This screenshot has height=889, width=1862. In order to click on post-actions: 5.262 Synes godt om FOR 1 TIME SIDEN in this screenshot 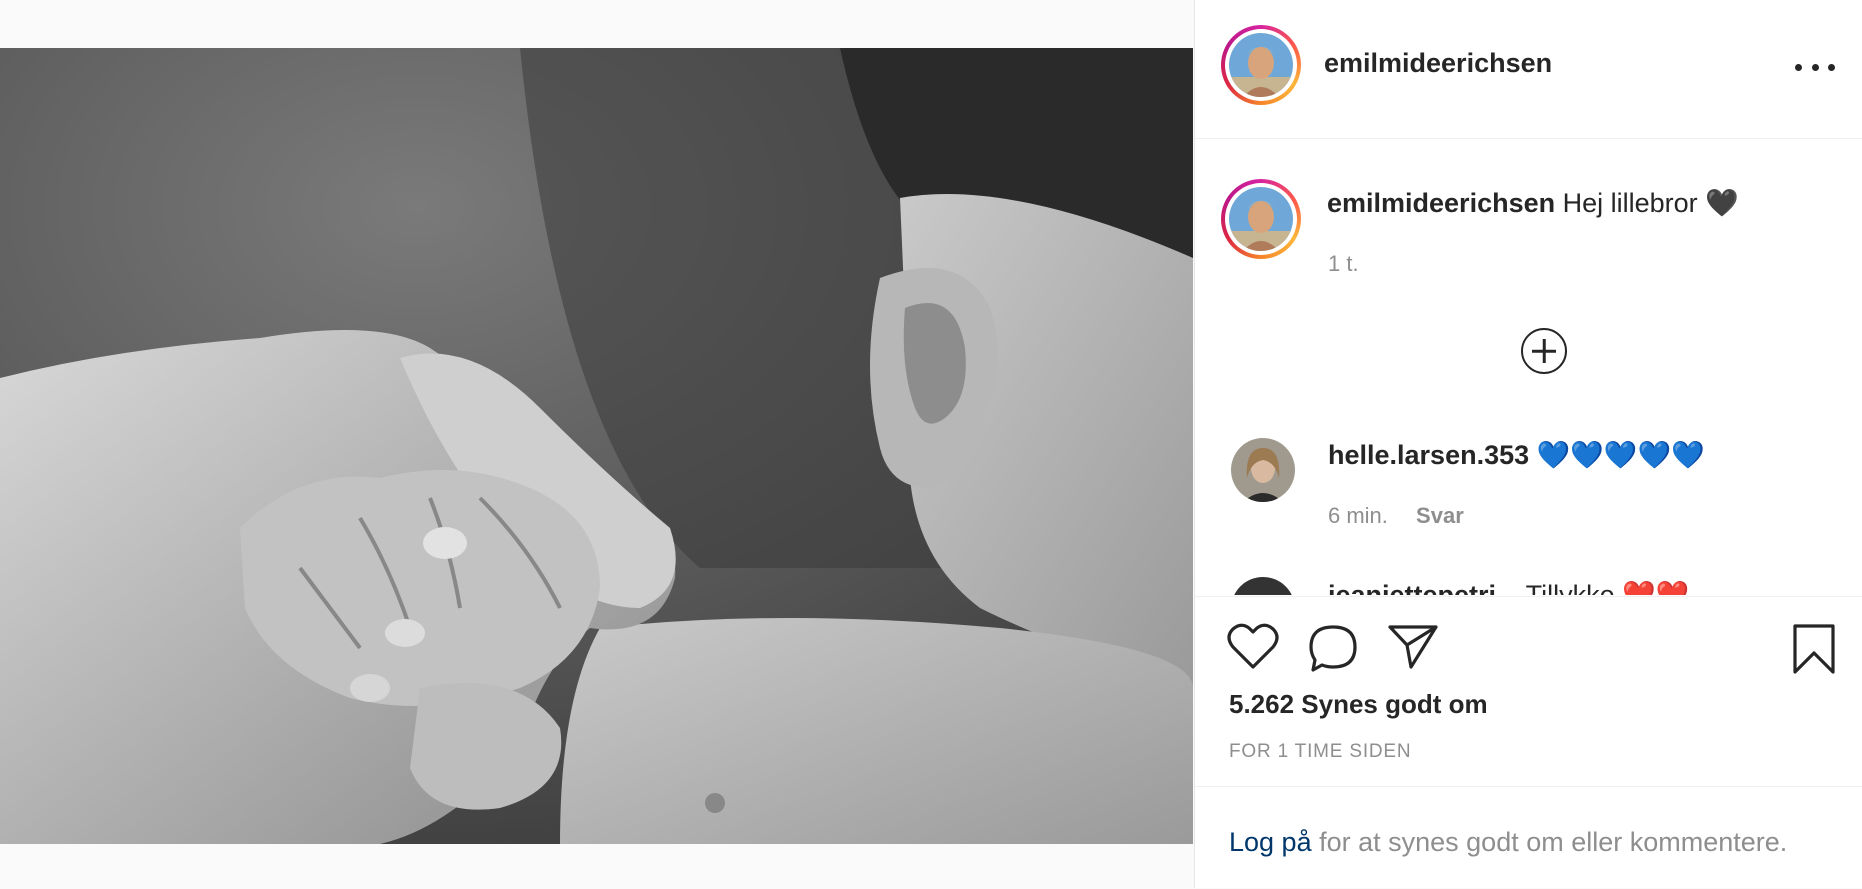, I will do `click(1528, 691)`.